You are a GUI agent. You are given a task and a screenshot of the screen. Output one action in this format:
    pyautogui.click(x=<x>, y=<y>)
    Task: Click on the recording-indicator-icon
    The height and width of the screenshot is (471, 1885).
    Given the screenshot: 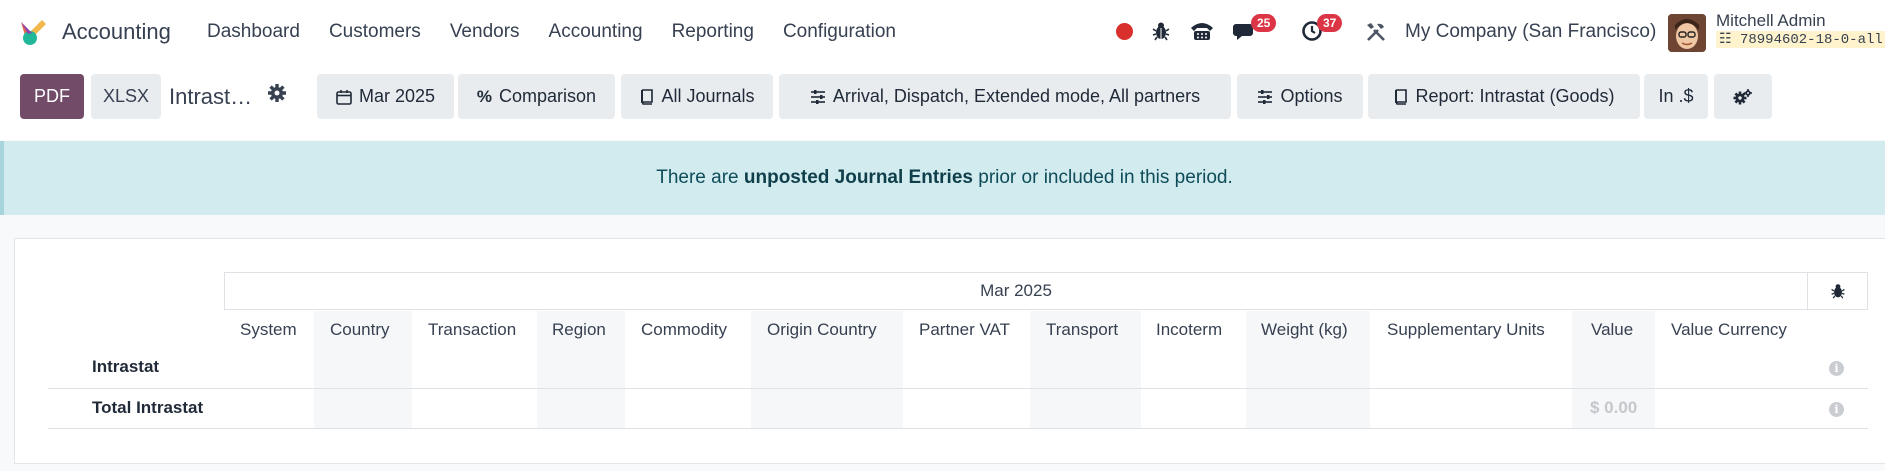 What is the action you would take?
    pyautogui.click(x=1124, y=31)
    